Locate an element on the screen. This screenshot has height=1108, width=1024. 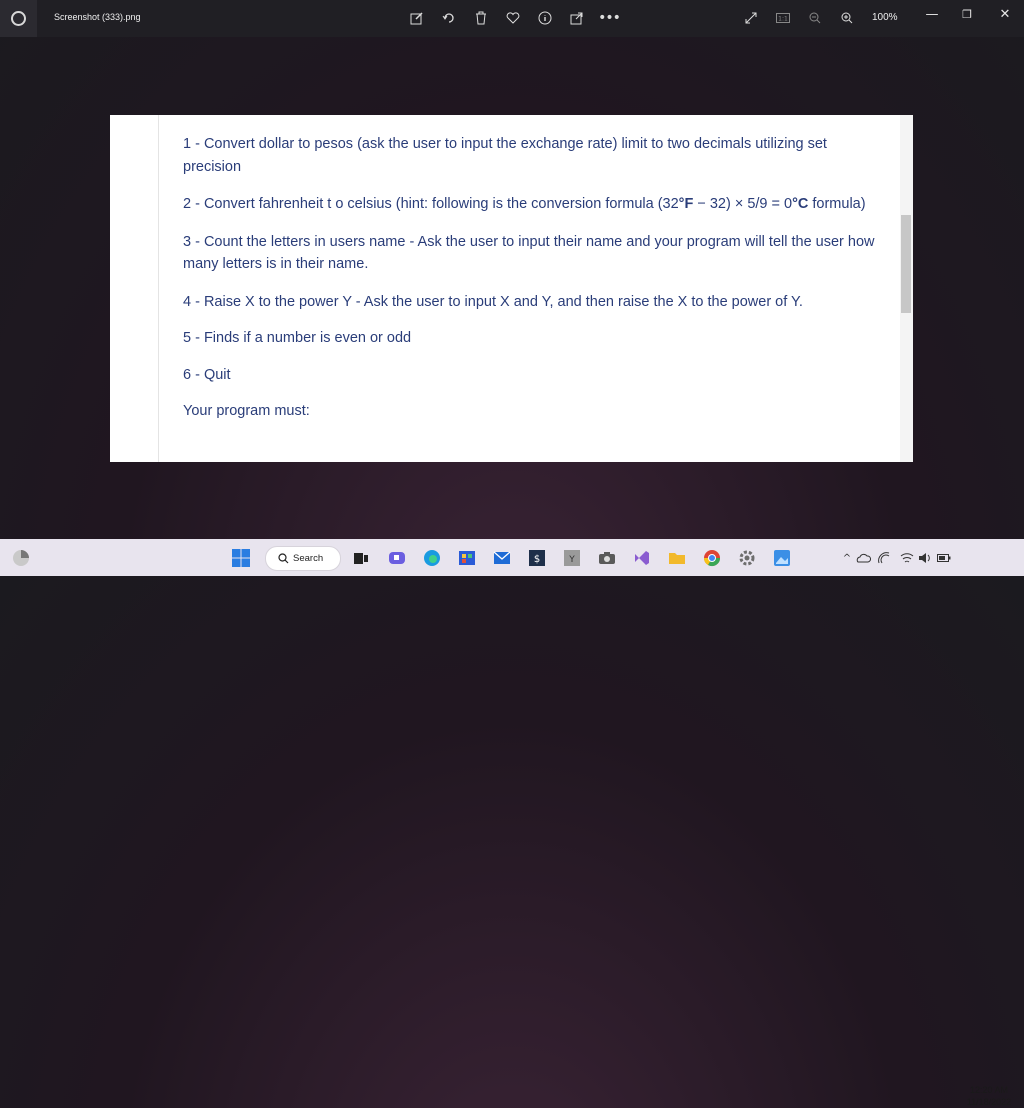
search-icon is located at coordinates (283, 558).